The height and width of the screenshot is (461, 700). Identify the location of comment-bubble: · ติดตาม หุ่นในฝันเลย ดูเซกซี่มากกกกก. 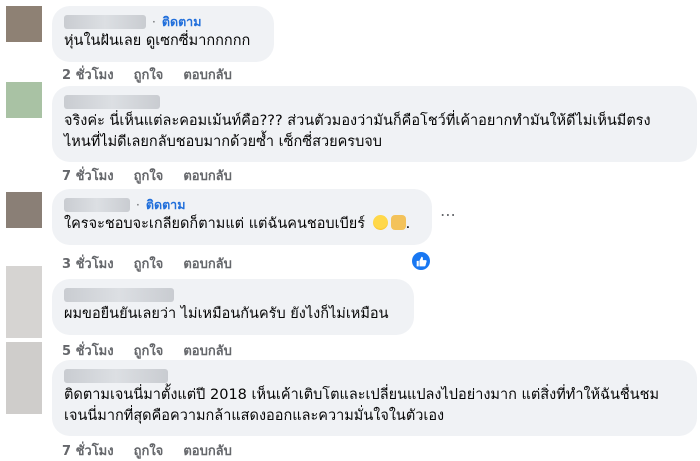
(163, 34).